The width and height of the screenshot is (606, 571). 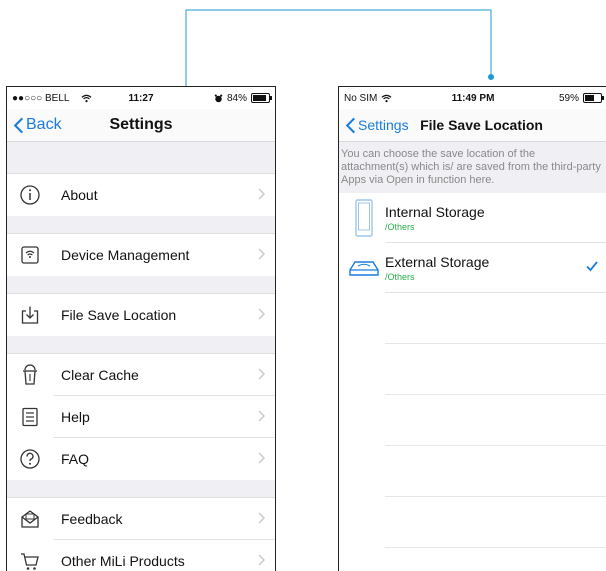 I want to click on settings-row-device-management: Device Management, so click(x=141, y=255).